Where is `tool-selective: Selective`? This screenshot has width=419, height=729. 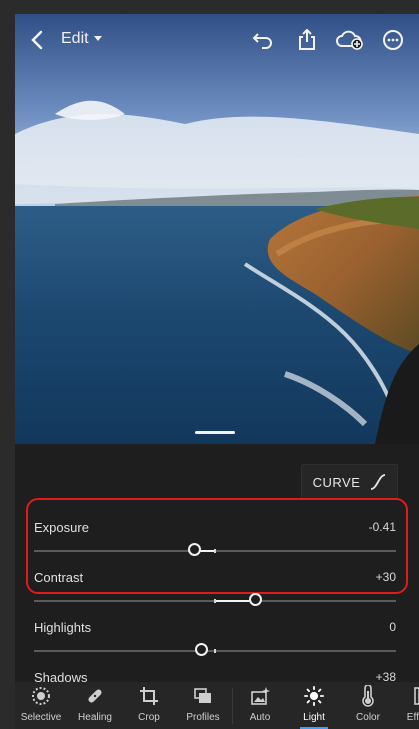
tool-selective: Selective is located at coordinates (41, 705).